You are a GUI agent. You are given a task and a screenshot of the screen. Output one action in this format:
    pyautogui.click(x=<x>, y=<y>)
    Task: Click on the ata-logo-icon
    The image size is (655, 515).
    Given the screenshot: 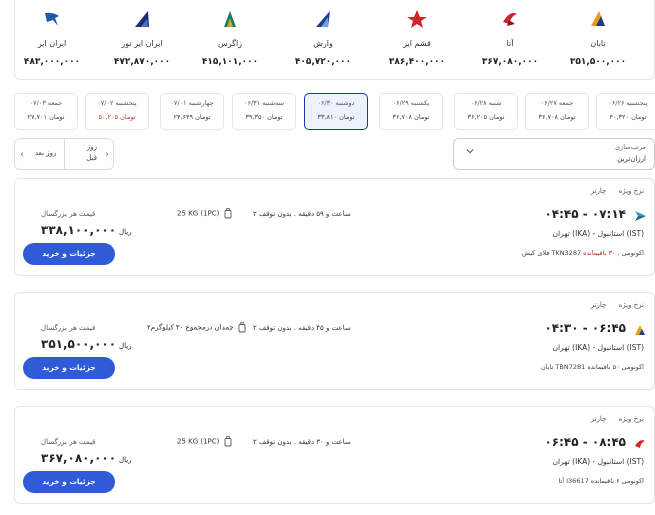 What is the action you would take?
    pyautogui.click(x=640, y=444)
    